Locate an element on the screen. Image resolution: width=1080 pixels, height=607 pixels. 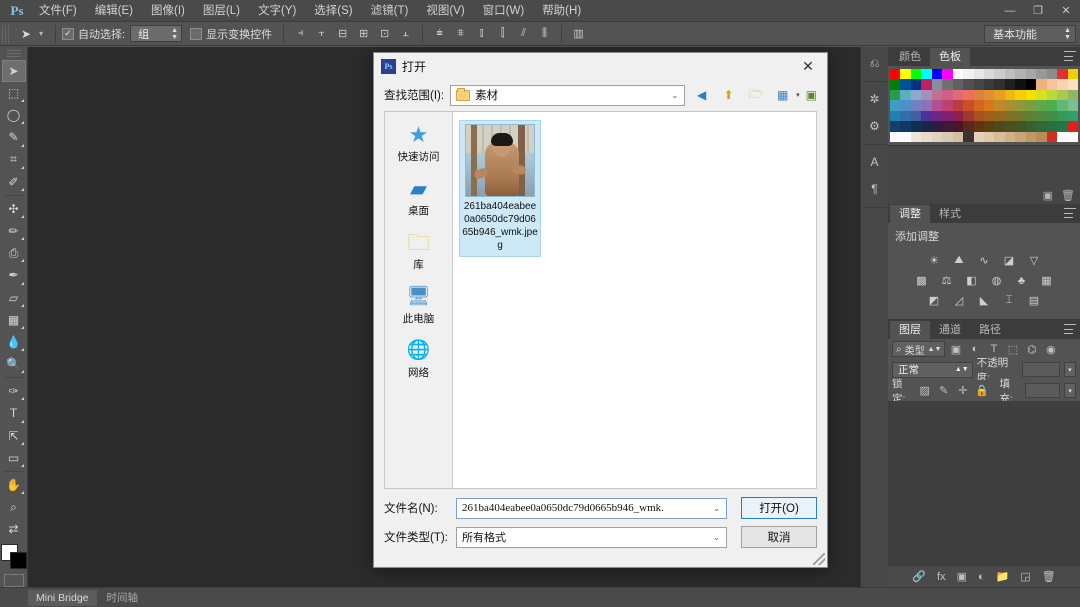
hand-tool: ✋ is located at coordinates (14, 485).